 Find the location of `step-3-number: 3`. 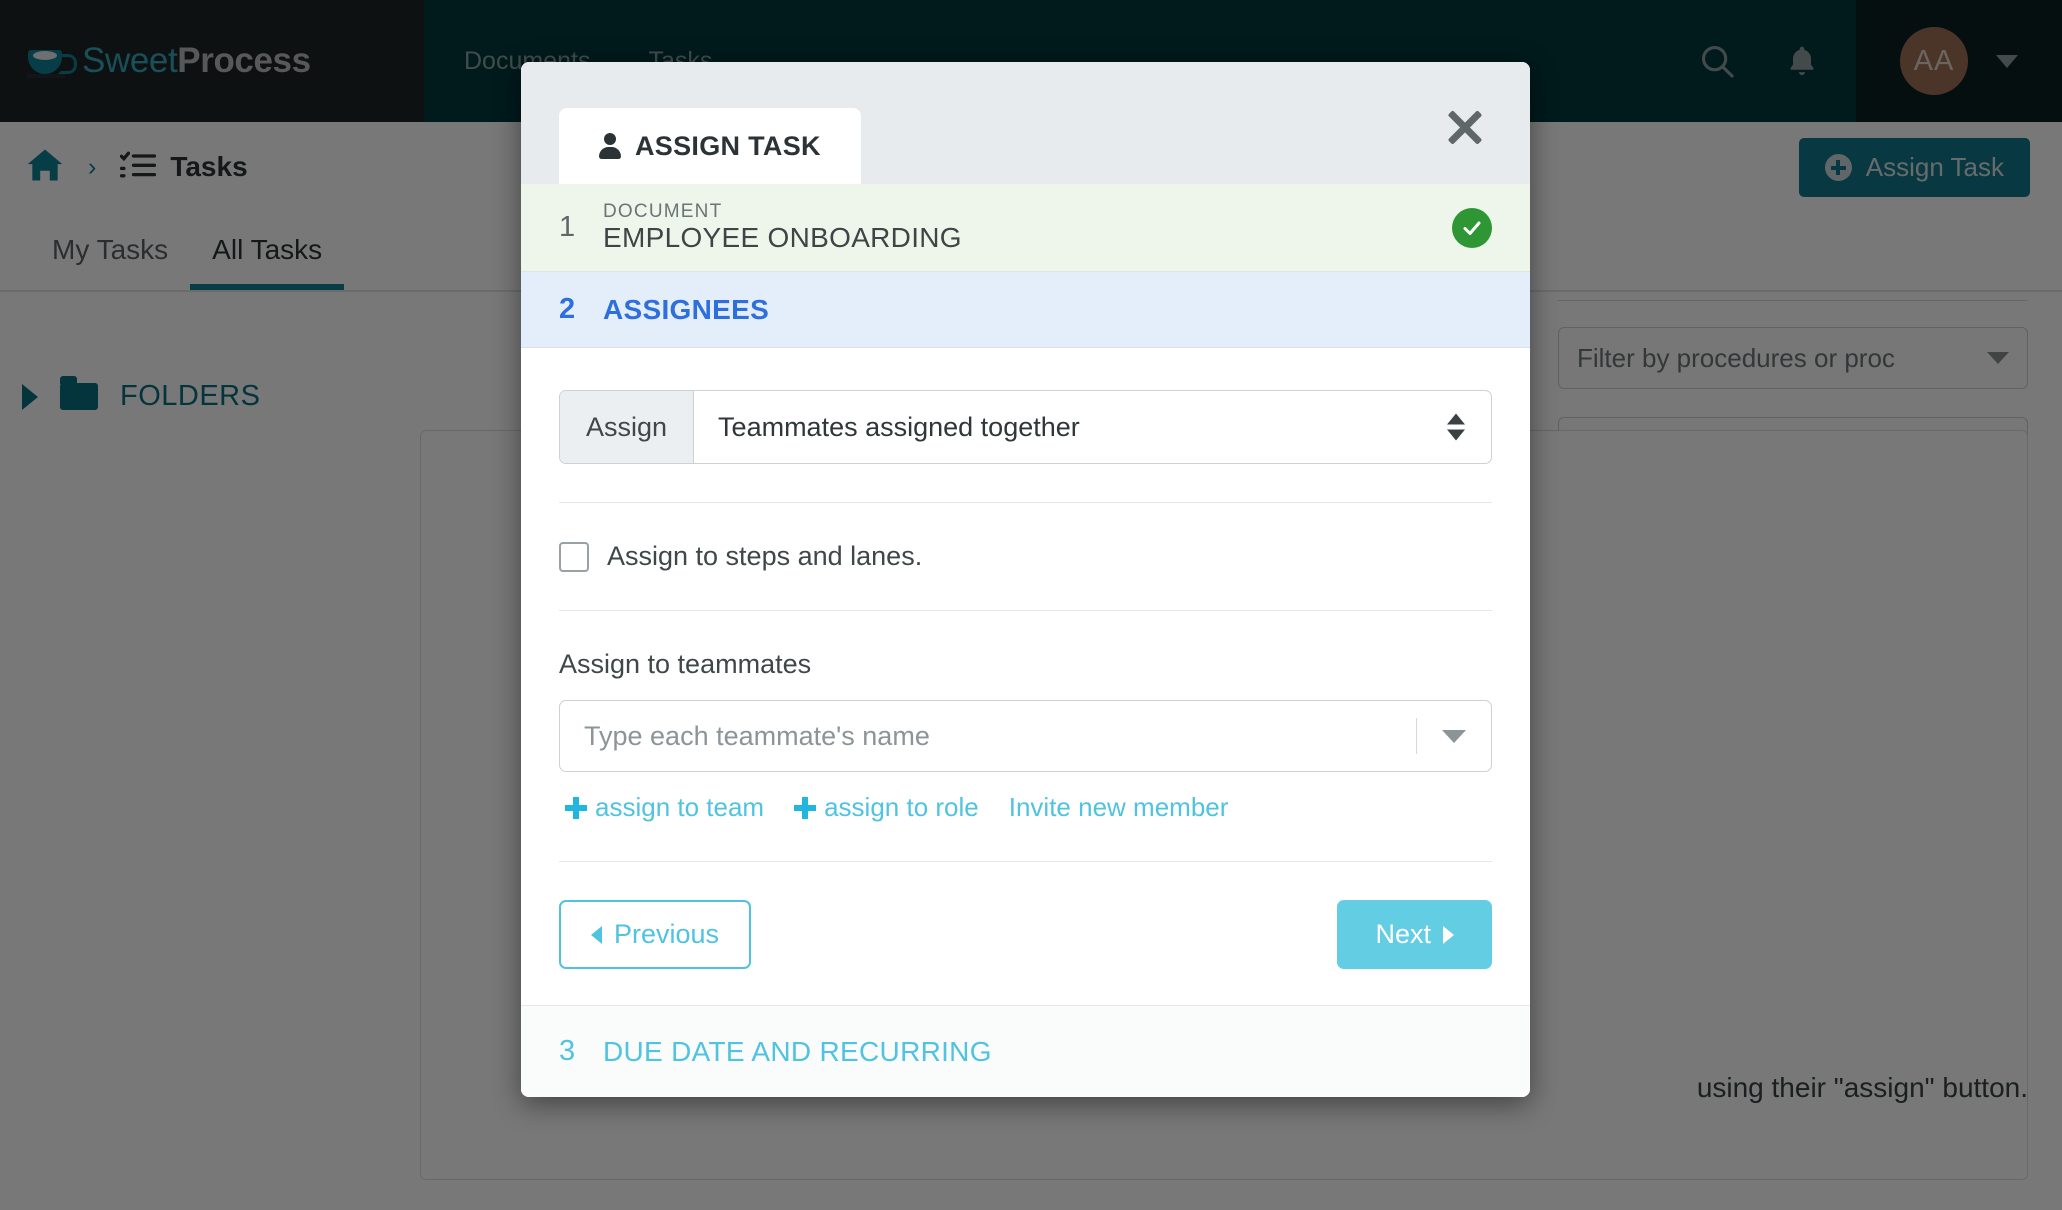

step-3-number: 3 is located at coordinates (567, 1051).